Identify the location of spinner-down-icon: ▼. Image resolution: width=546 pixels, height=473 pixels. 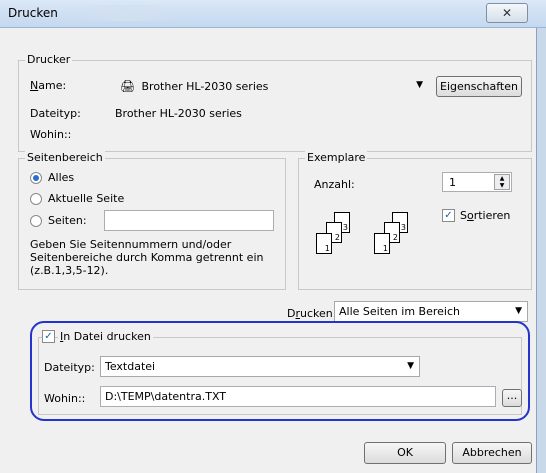
(502, 185).